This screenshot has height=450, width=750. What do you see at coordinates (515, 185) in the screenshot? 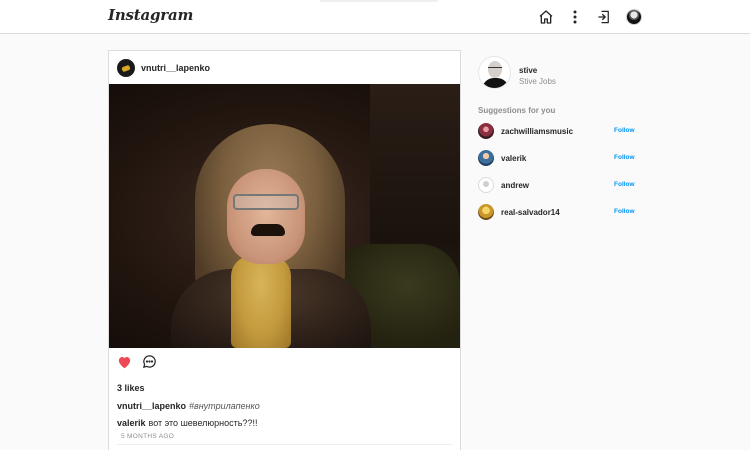
I see `suggestion-username: andrew` at bounding box center [515, 185].